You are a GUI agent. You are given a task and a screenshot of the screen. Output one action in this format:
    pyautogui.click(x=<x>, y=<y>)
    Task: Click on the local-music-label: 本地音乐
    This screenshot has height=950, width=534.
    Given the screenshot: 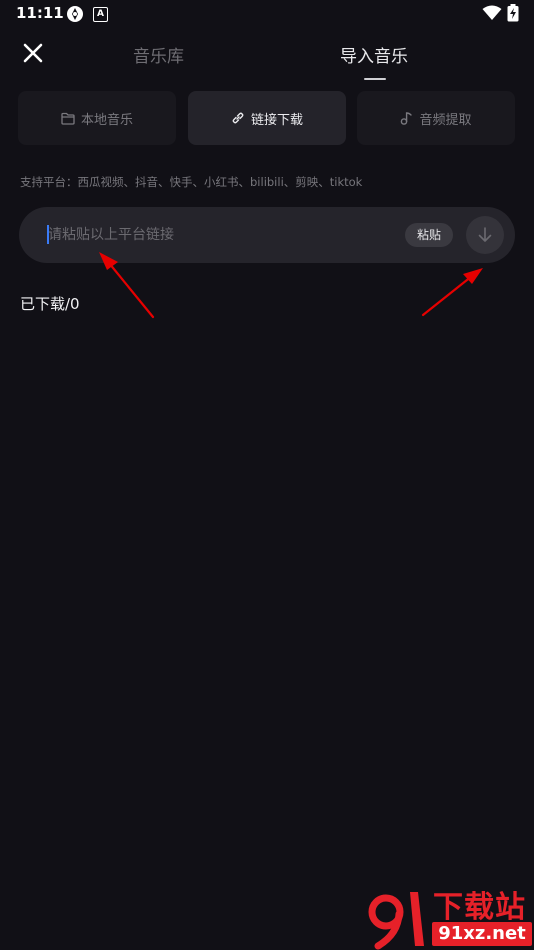 What is the action you would take?
    pyautogui.click(x=106, y=120)
    